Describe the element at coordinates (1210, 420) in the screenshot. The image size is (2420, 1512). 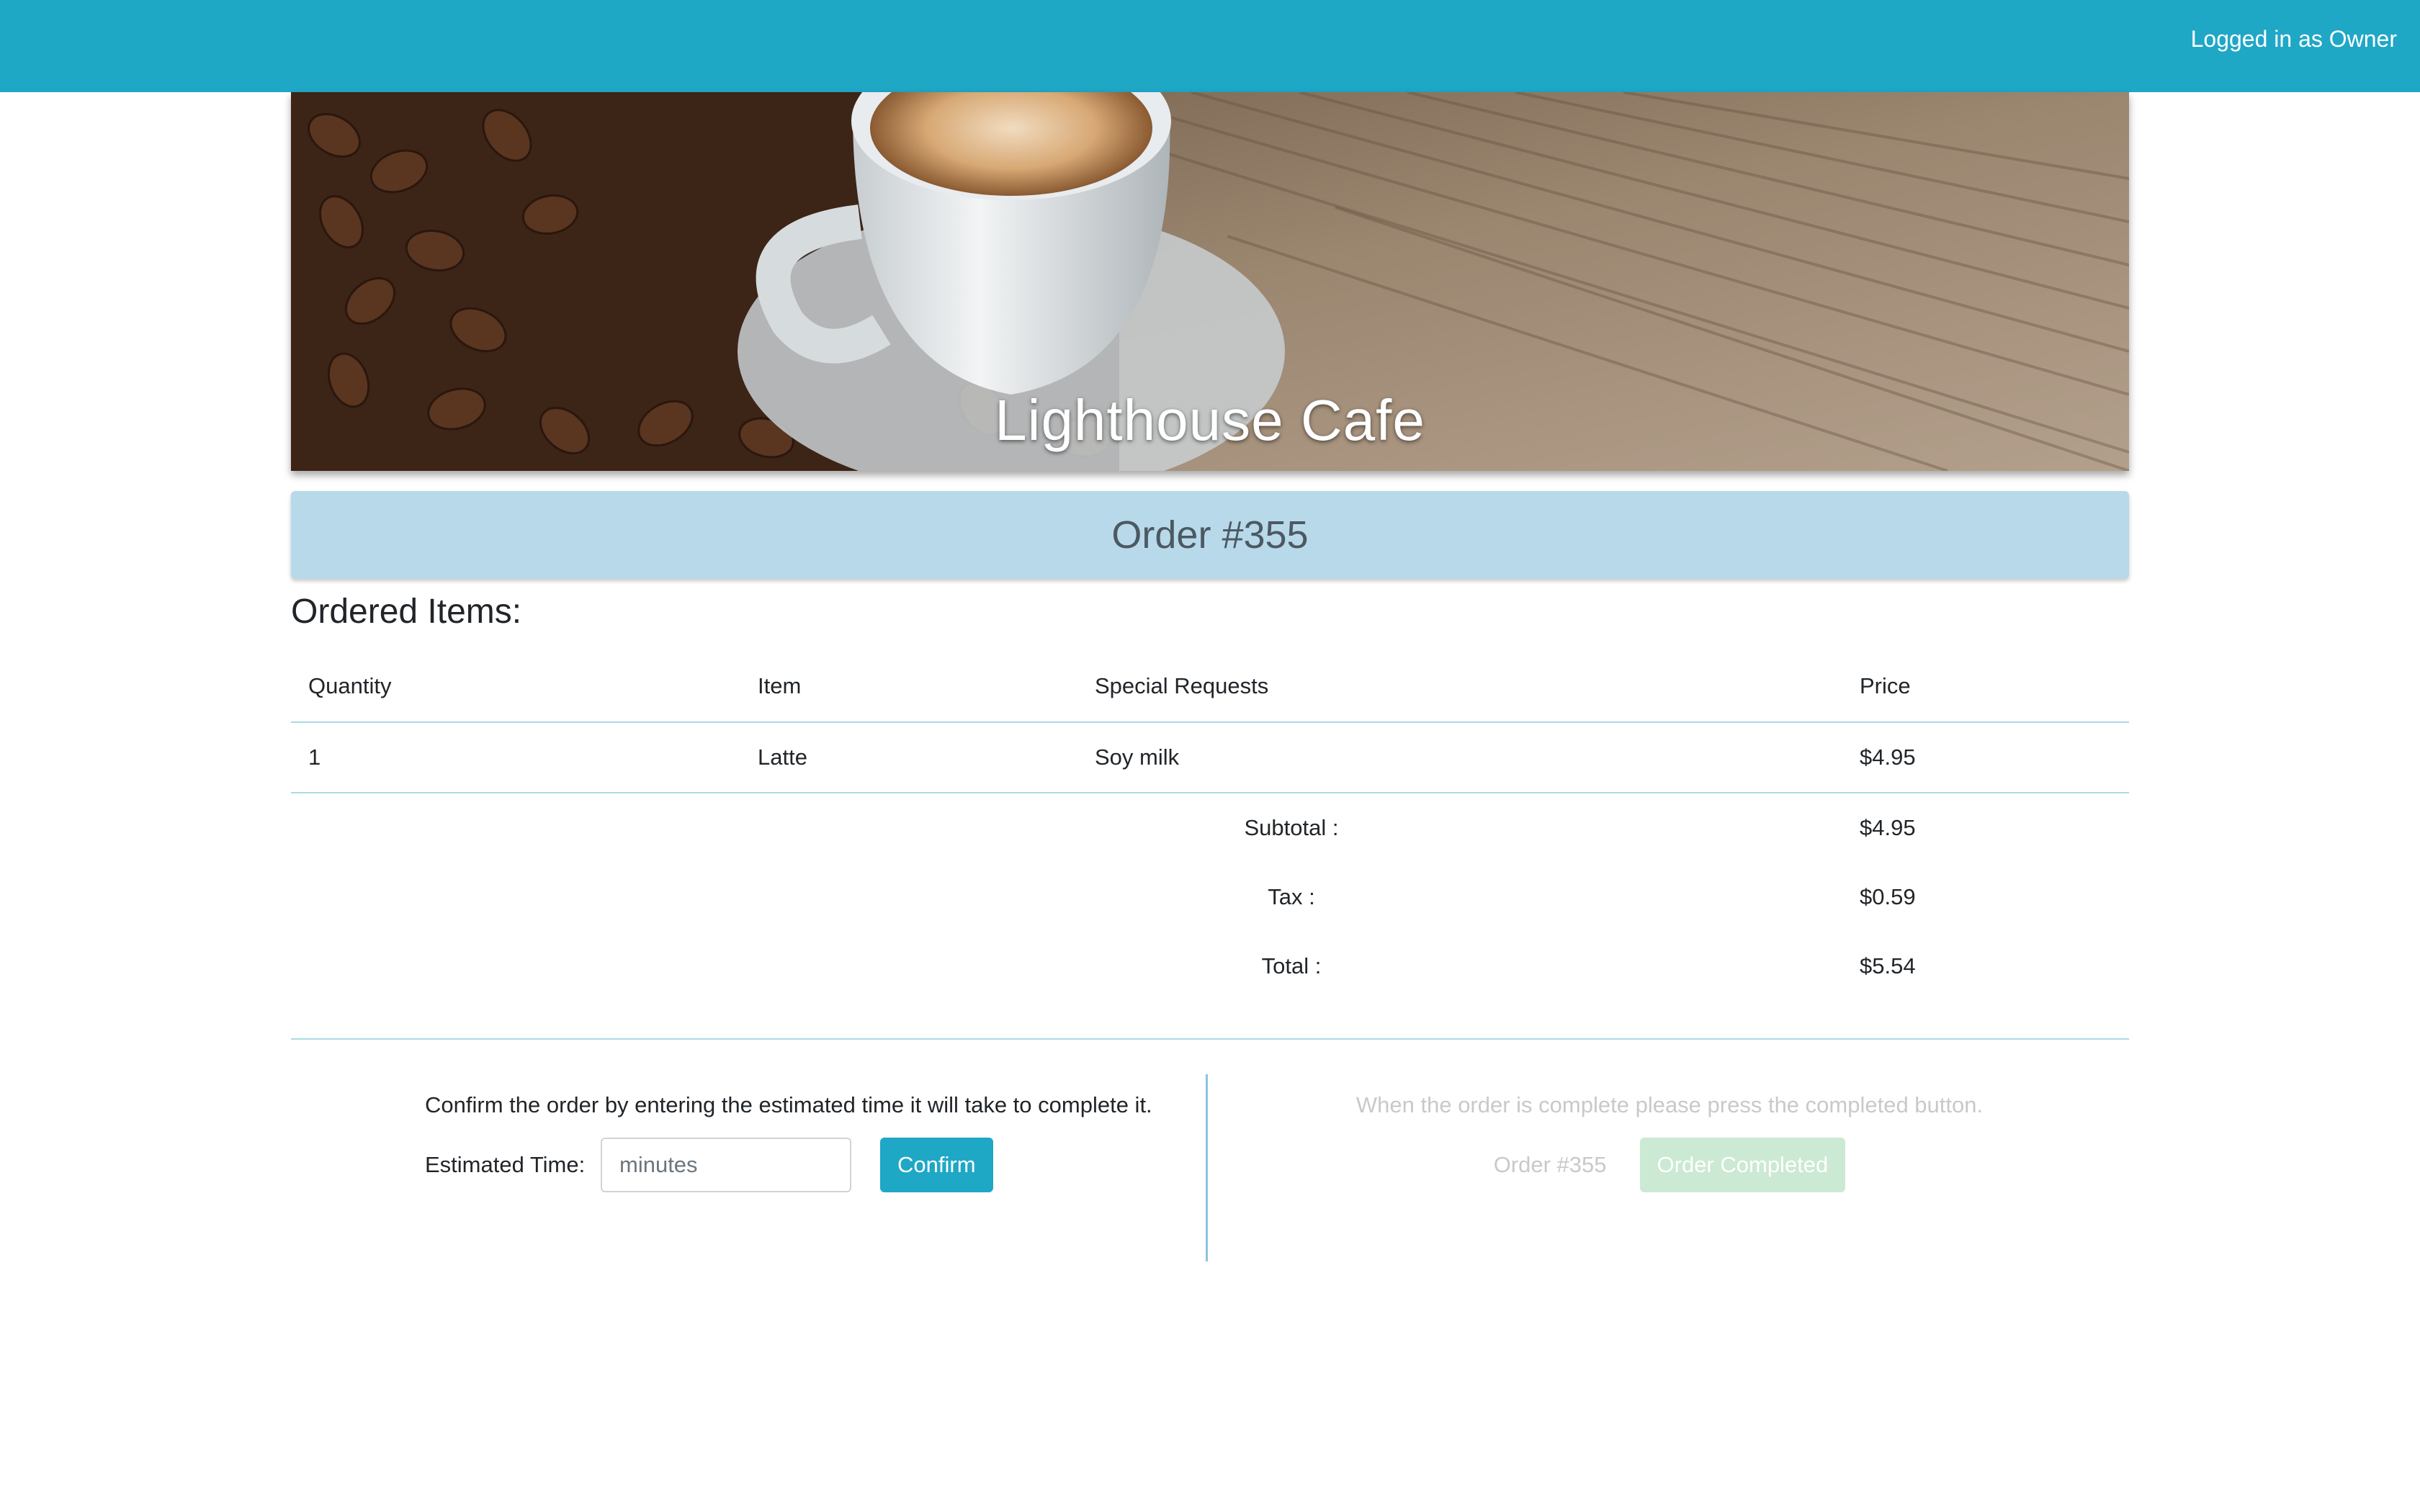
I see `cafe-title: Lighthouse Cafe` at that location.